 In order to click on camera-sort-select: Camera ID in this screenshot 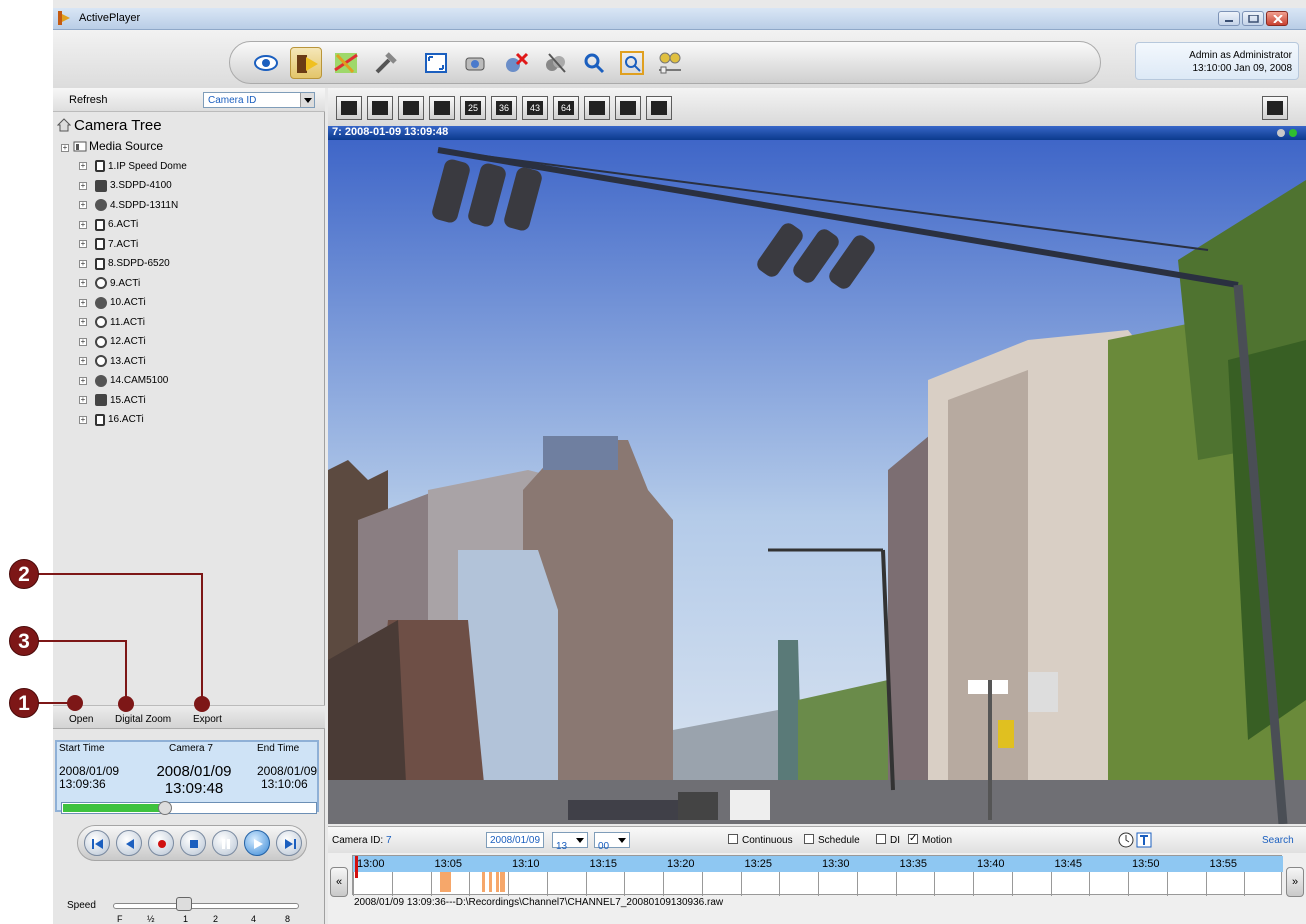, I will do `click(259, 100)`.